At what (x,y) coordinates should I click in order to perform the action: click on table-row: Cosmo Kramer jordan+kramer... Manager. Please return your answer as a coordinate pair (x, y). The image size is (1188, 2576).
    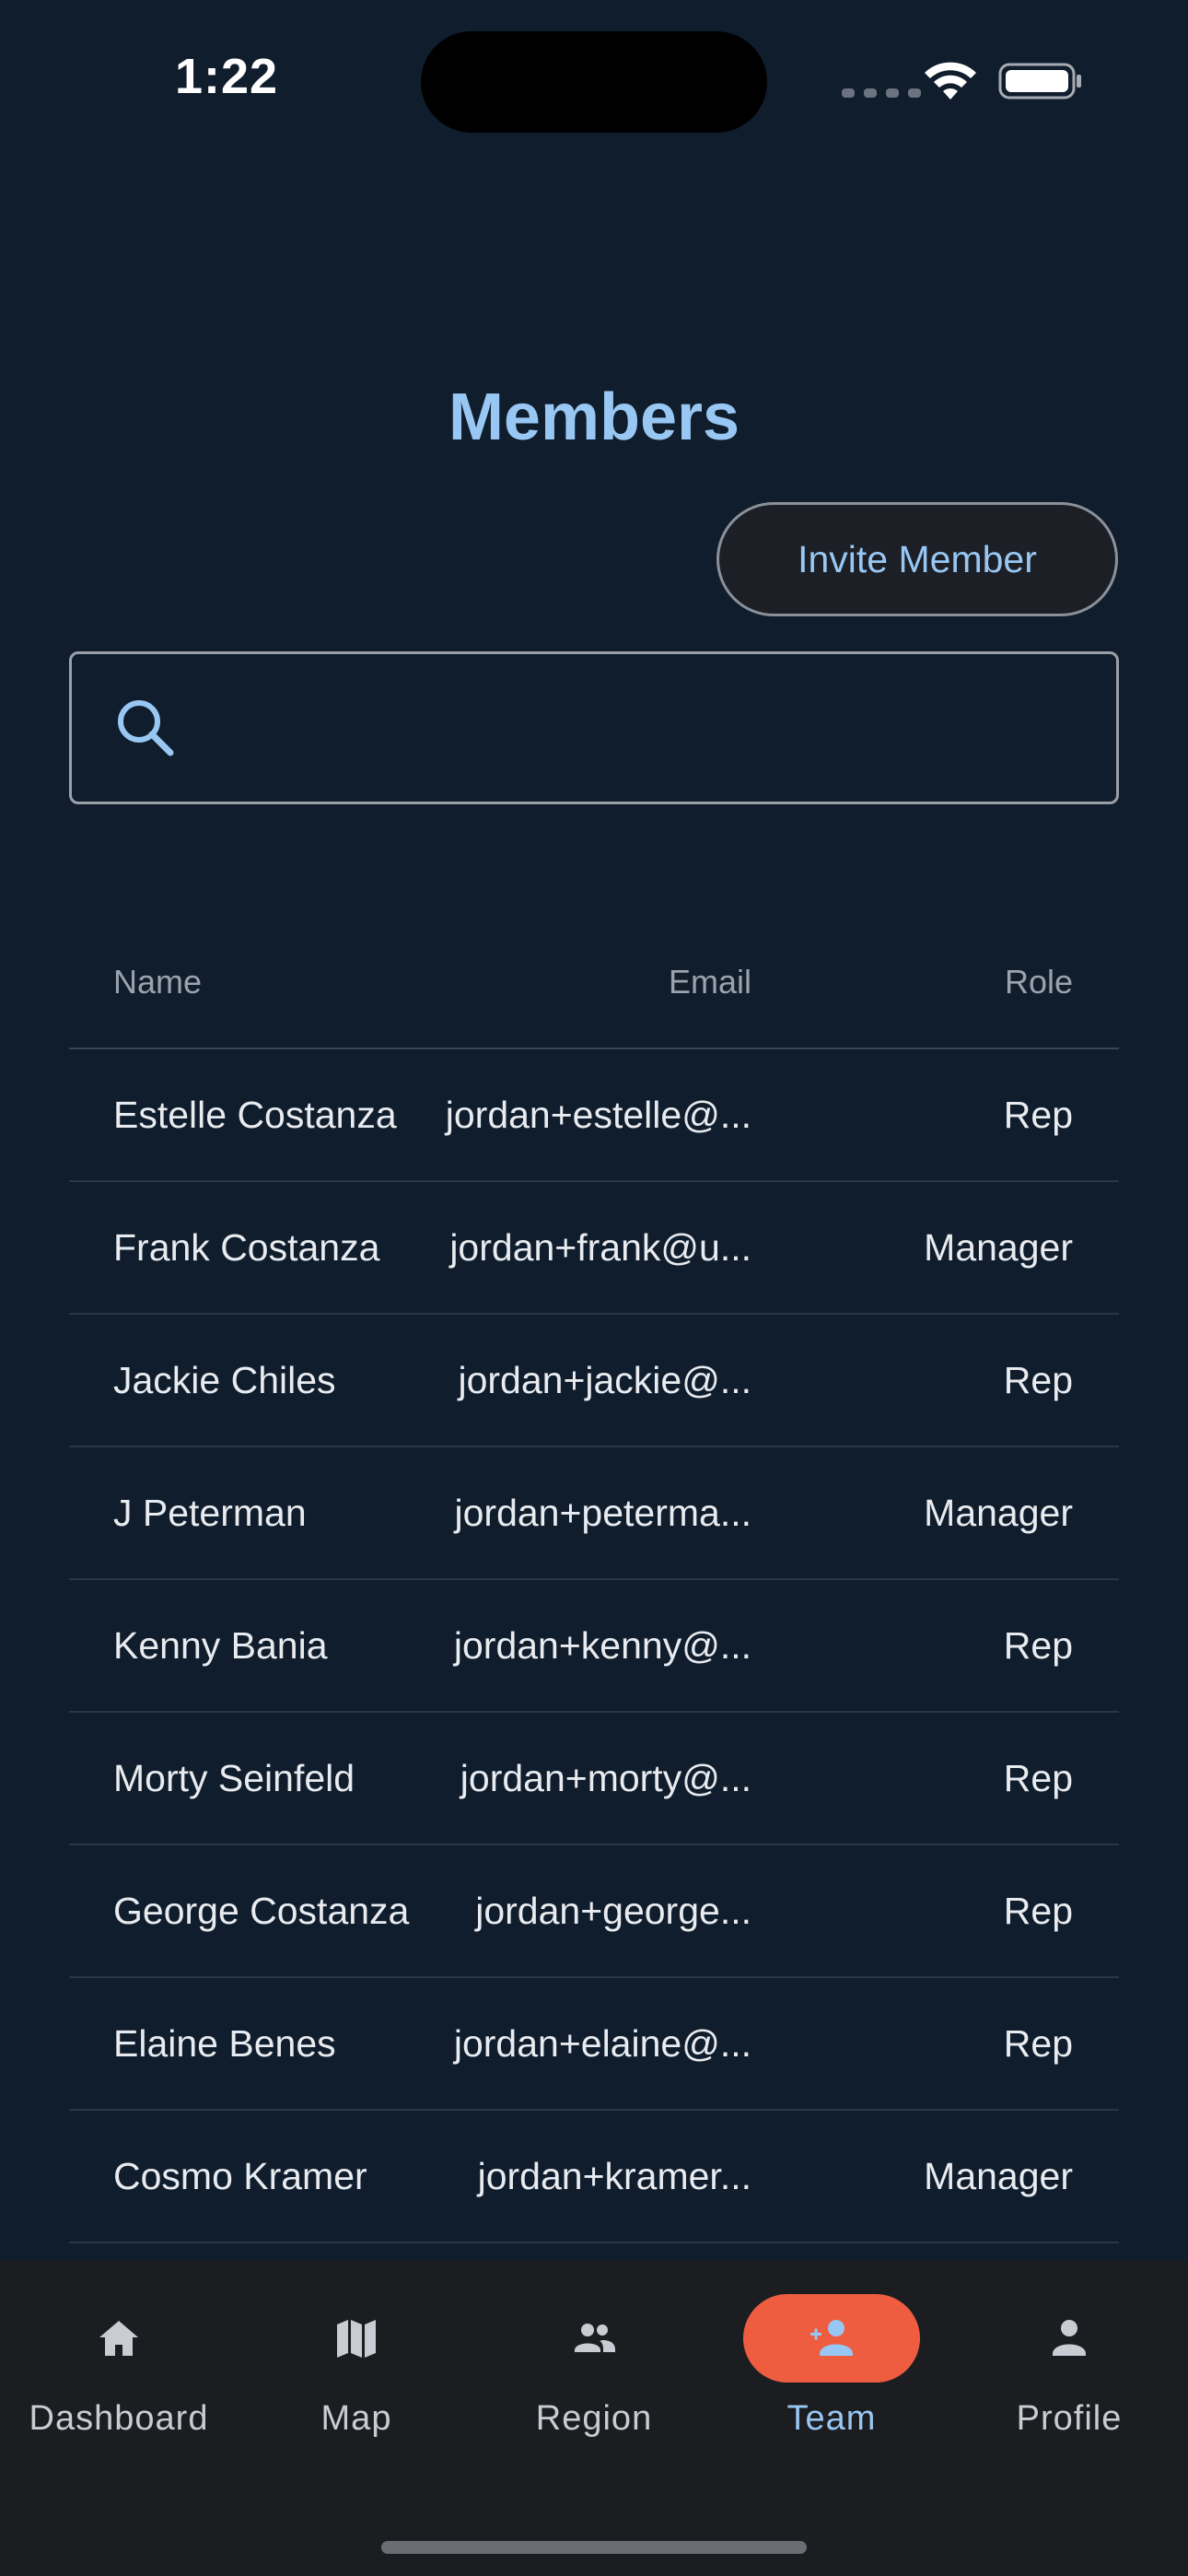
    Looking at the image, I should click on (594, 2177).